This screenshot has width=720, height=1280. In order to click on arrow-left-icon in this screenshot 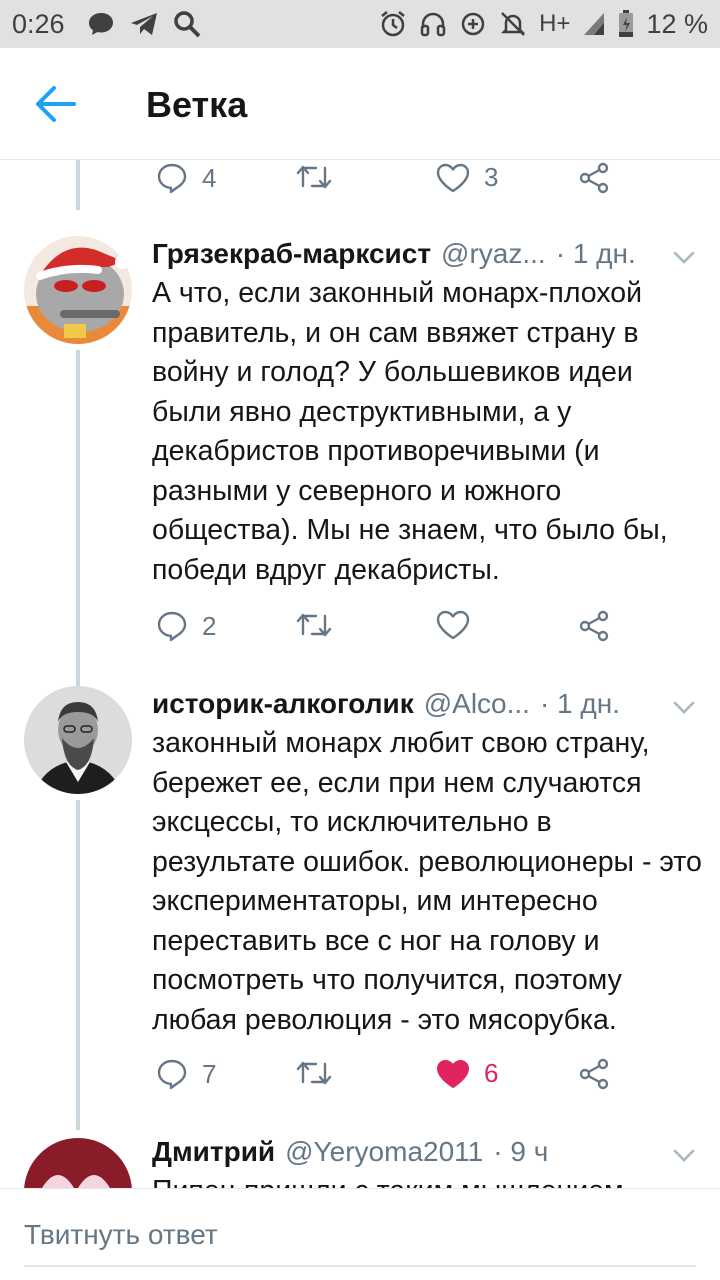, I will do `click(56, 104)`.